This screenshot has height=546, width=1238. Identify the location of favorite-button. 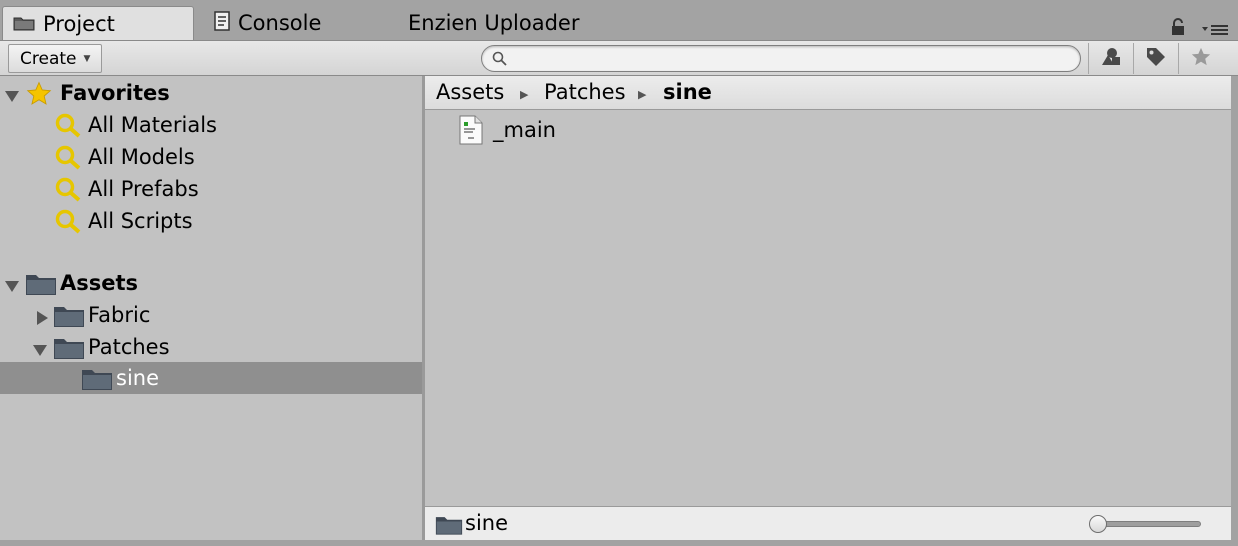
(1200, 58).